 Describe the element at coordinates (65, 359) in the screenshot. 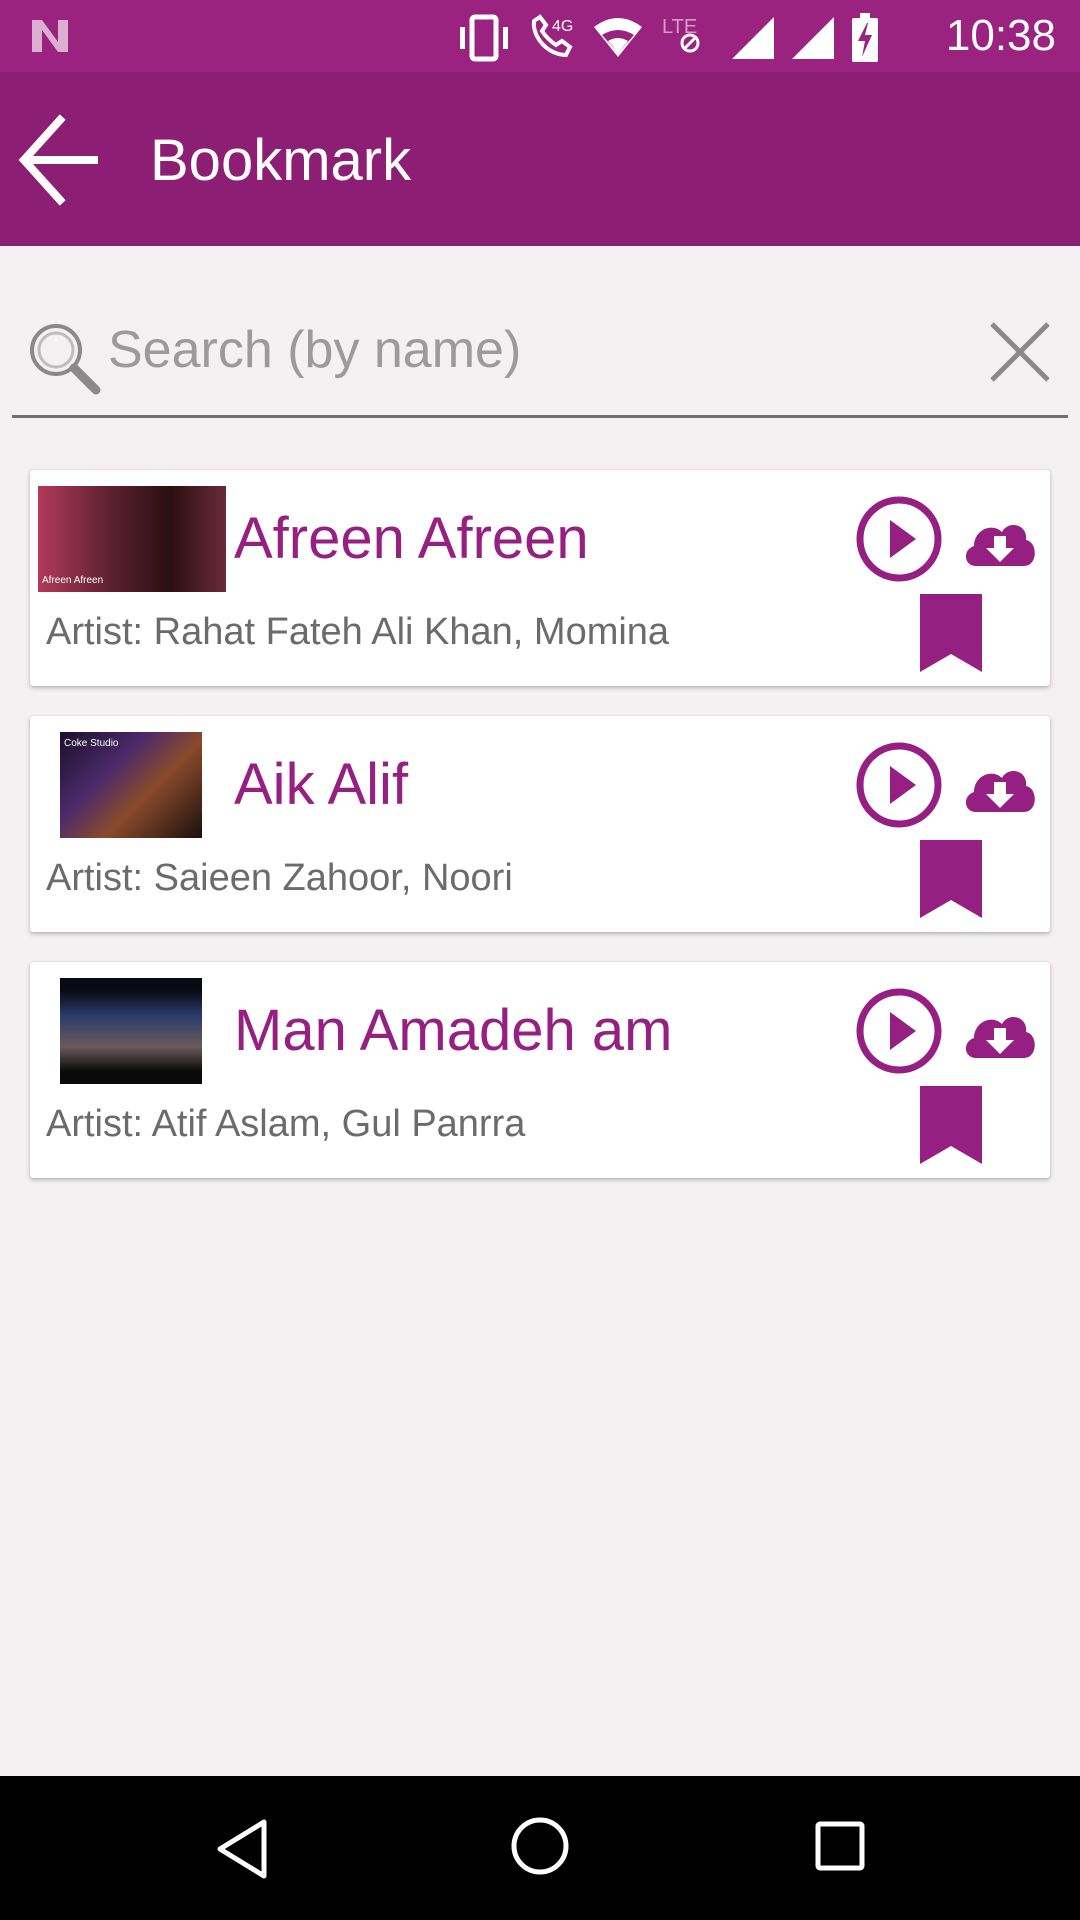

I see `search-icon` at that location.